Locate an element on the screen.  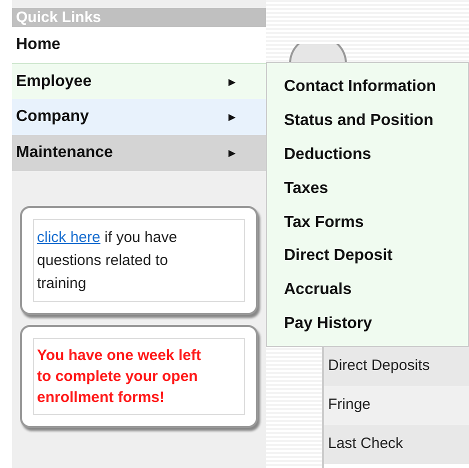
submenu-item: Taxes is located at coordinates (376, 193).